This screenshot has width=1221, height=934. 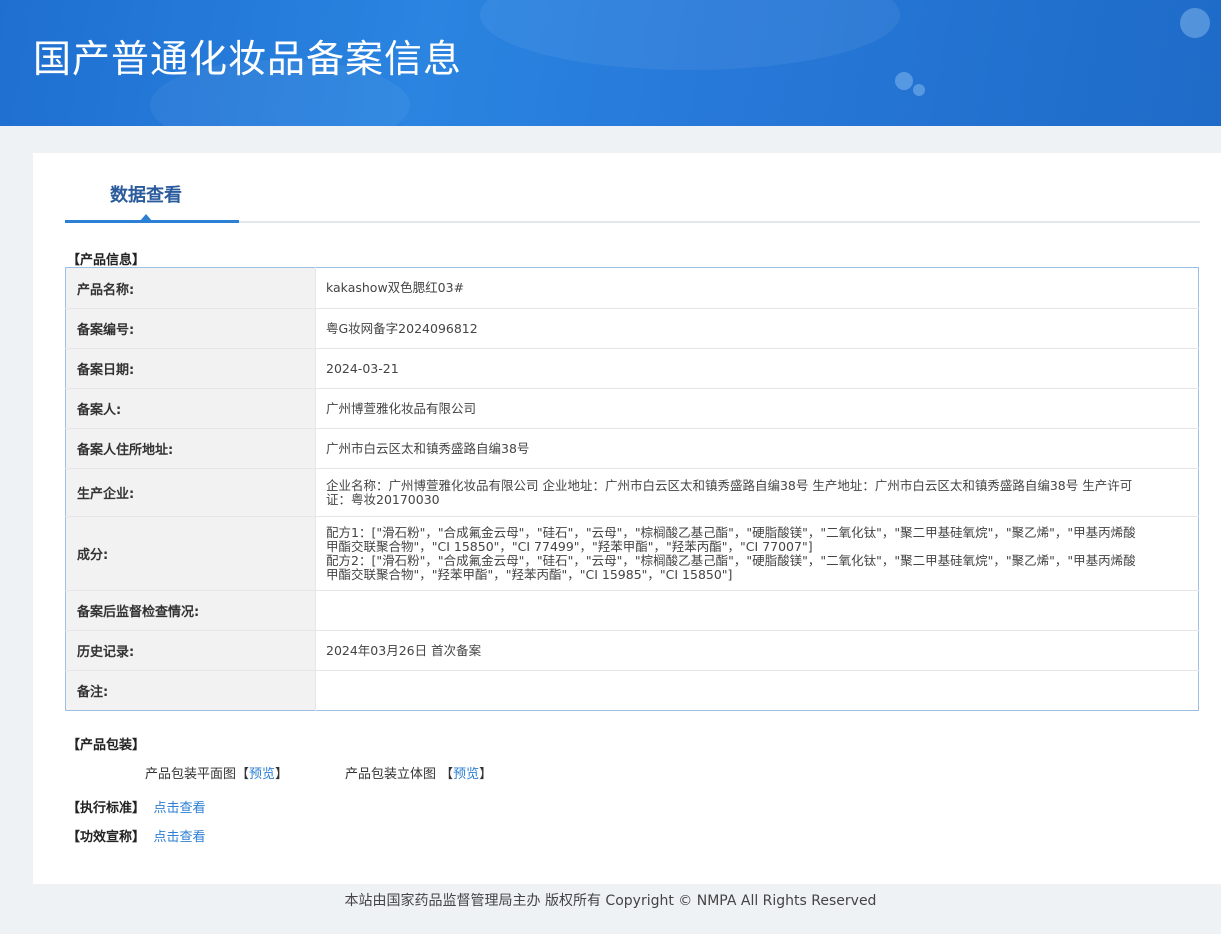 What do you see at coordinates (391, 774) in the screenshot?
I see `packaging-solid-label: 产品包装立体图` at bounding box center [391, 774].